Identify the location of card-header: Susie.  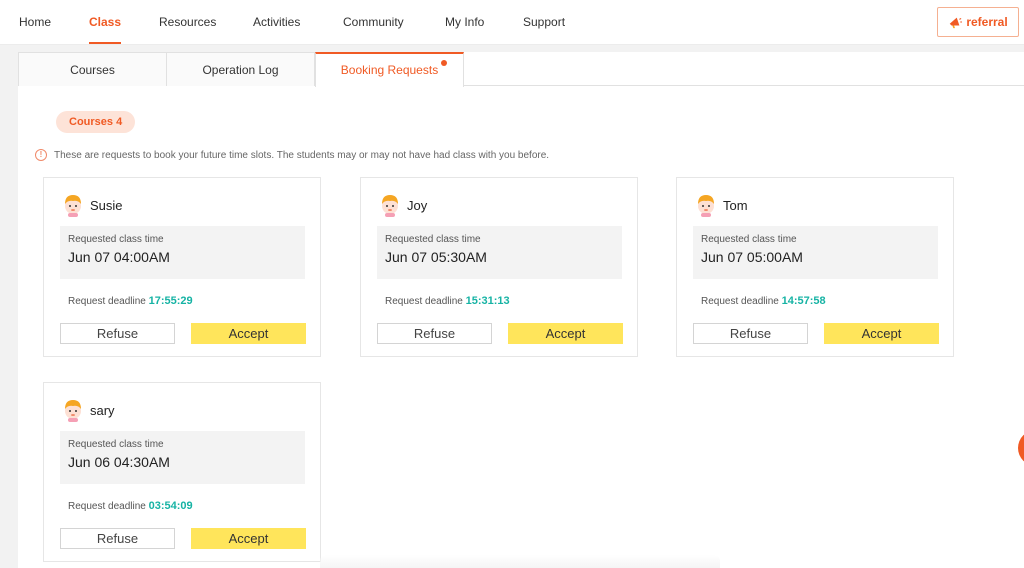
(92, 205).